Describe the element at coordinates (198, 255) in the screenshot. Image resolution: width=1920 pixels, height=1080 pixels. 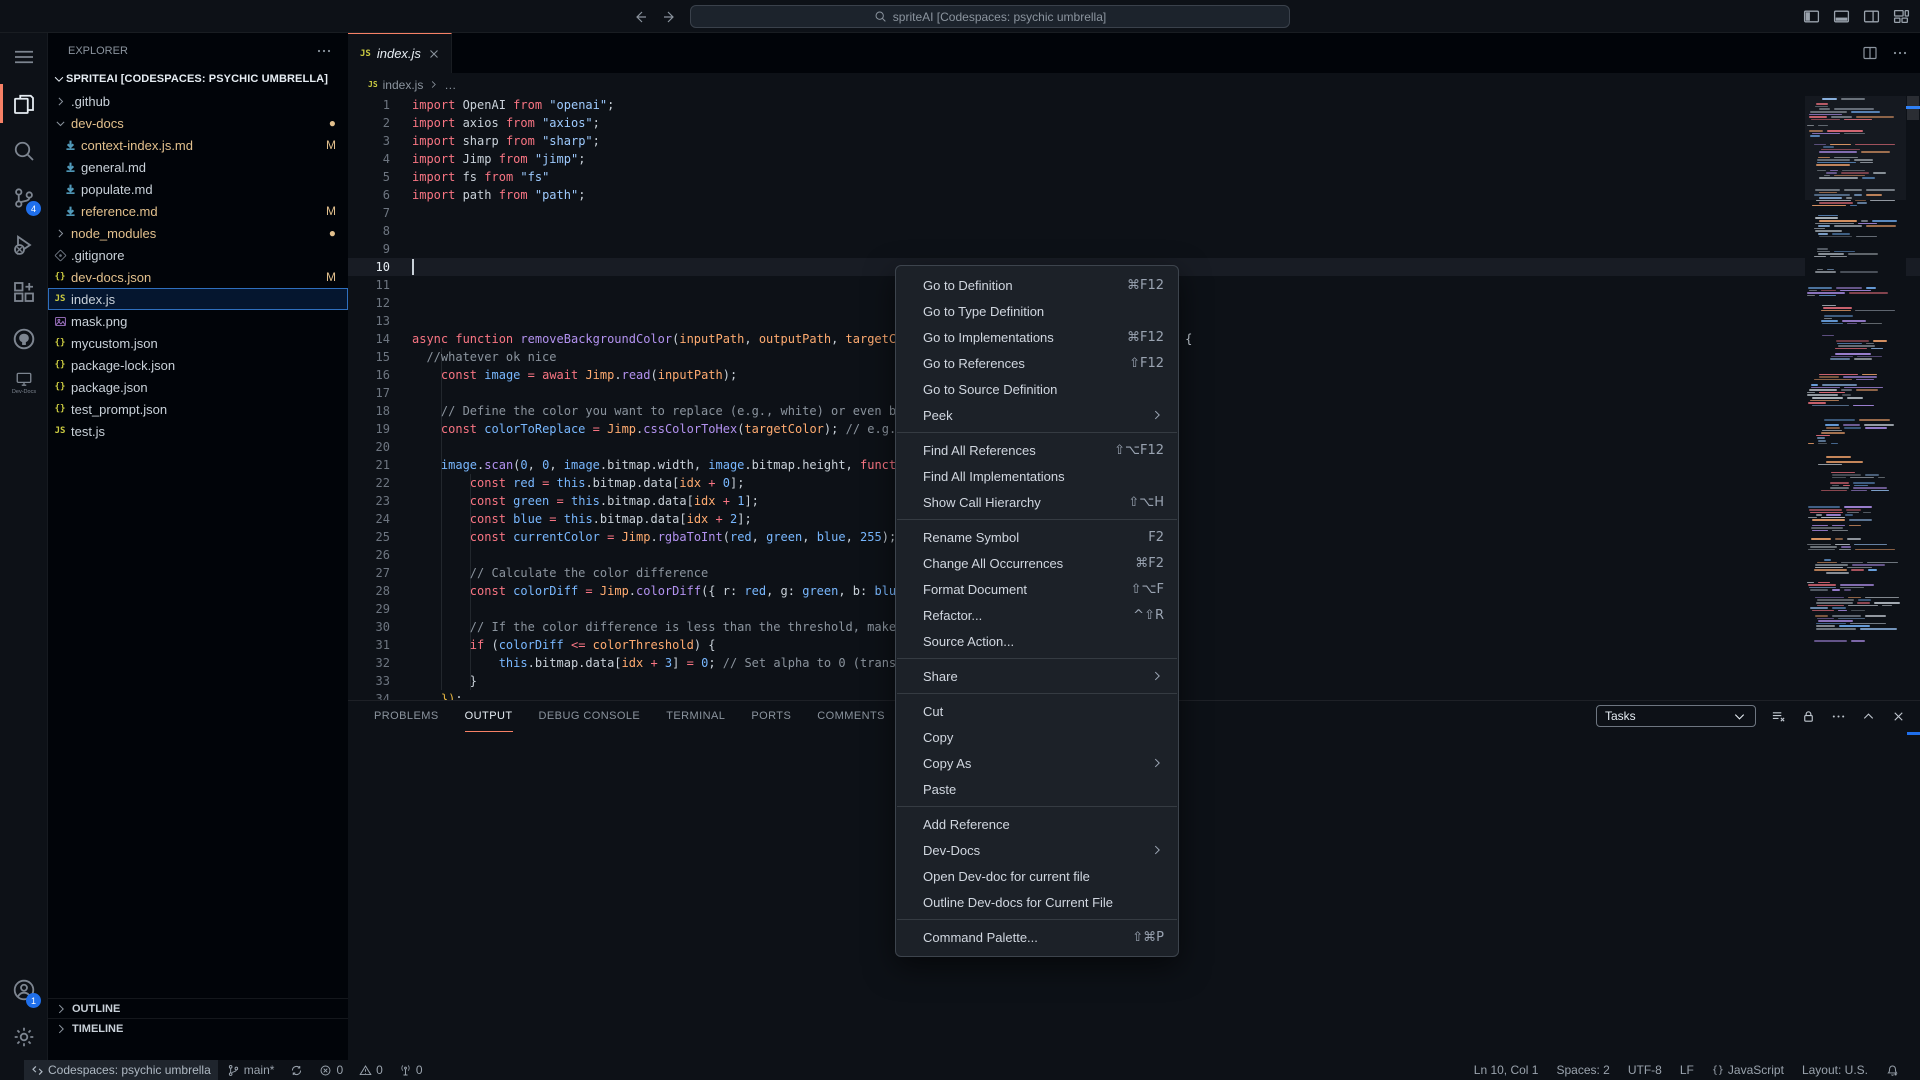
I see `tree-item-.gitignore: .gitignore` at that location.